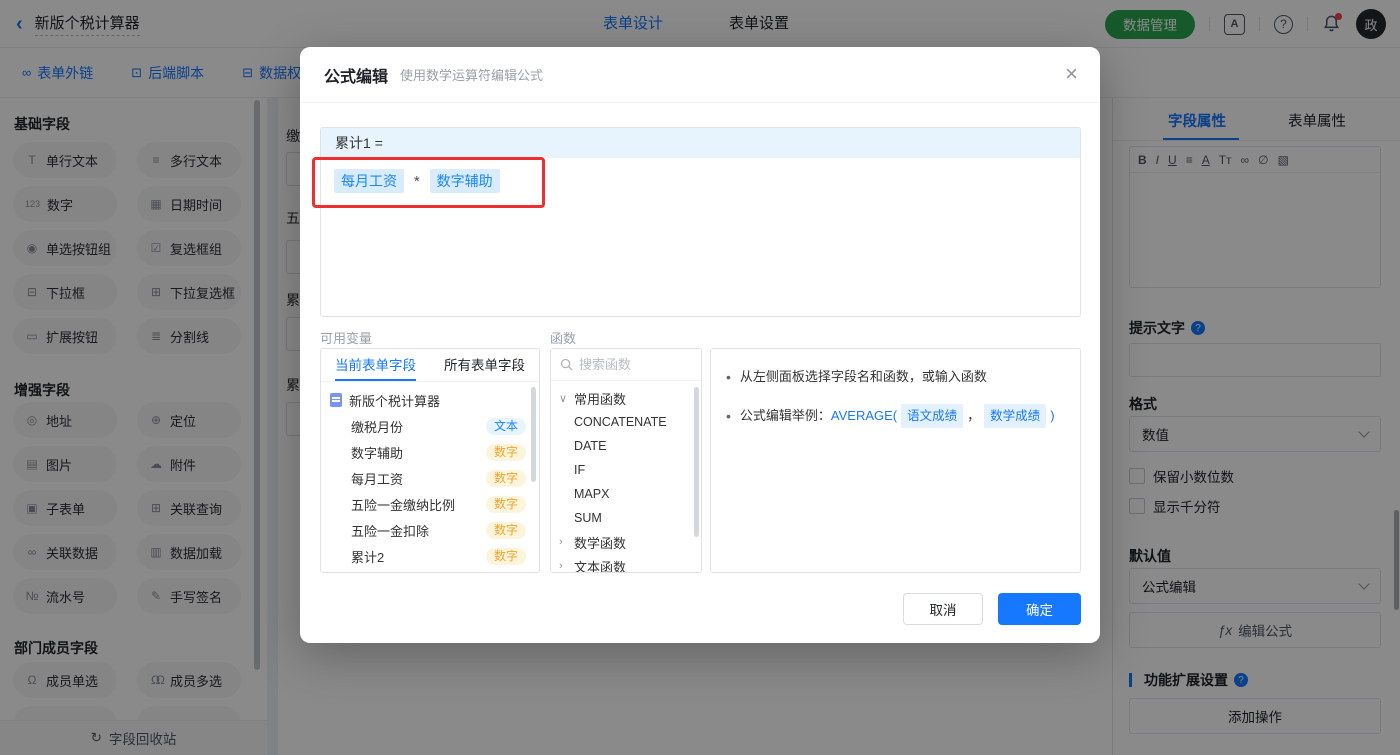 This screenshot has width=1400, height=755. Describe the element at coordinates (700, 143) in the screenshot. I see `formula-target-strip: 累计1 =` at that location.